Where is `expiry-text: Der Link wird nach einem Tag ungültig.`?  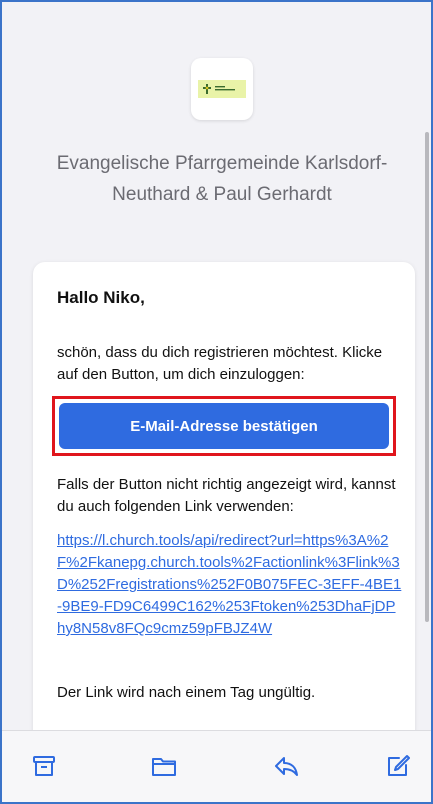
expiry-text: Der Link wird nach einem Tag ungültig. is located at coordinates (186, 692).